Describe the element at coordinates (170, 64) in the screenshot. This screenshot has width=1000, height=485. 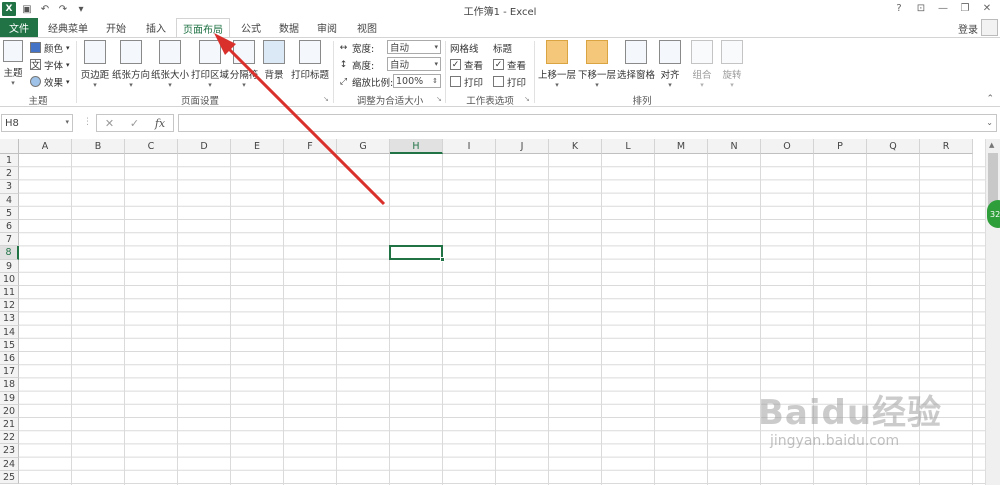
I see `size-button: 纸张大小 ▾` at that location.